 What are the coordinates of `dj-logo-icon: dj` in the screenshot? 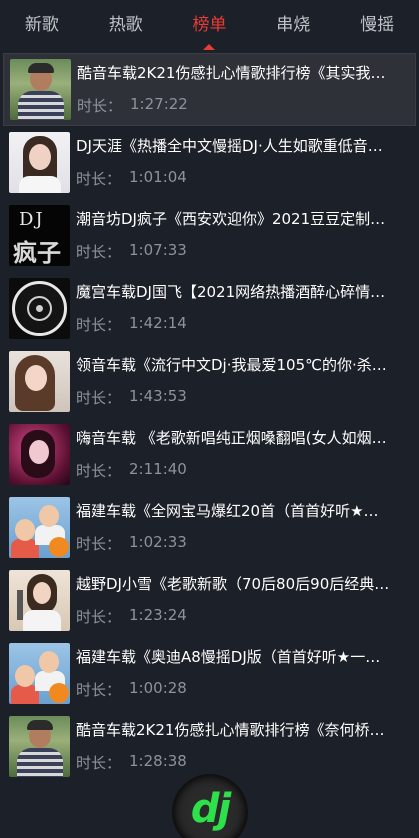 It's located at (210, 809).